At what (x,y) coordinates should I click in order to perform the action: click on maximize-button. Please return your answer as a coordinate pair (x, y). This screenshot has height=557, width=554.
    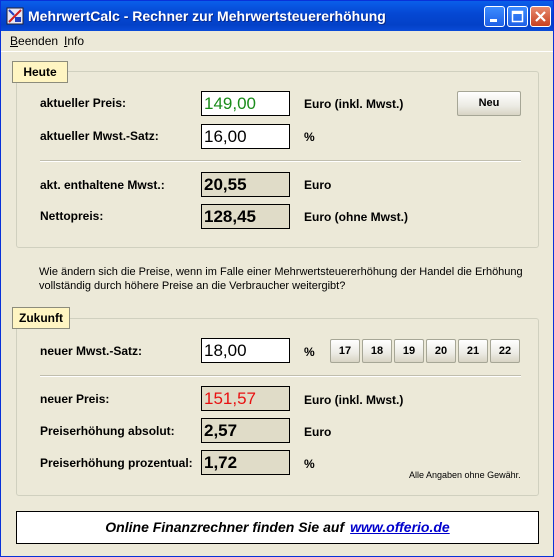
    Looking at the image, I should click on (517, 16).